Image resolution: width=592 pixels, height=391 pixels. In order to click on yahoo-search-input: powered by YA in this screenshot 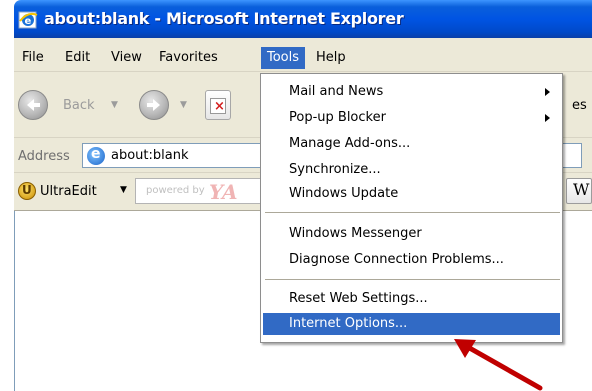, I will do `click(206, 191)`.